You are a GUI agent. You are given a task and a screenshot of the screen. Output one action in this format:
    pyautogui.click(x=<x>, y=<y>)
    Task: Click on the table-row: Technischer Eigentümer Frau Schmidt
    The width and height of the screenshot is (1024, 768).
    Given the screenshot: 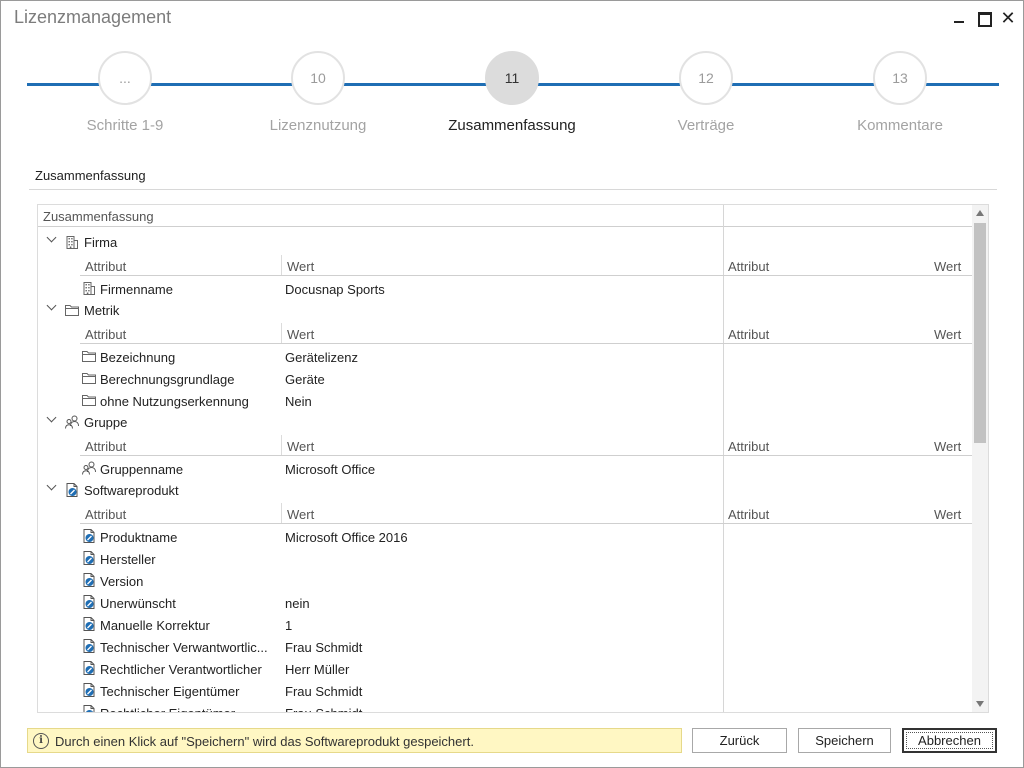 What is the action you would take?
    pyautogui.click(x=505, y=690)
    